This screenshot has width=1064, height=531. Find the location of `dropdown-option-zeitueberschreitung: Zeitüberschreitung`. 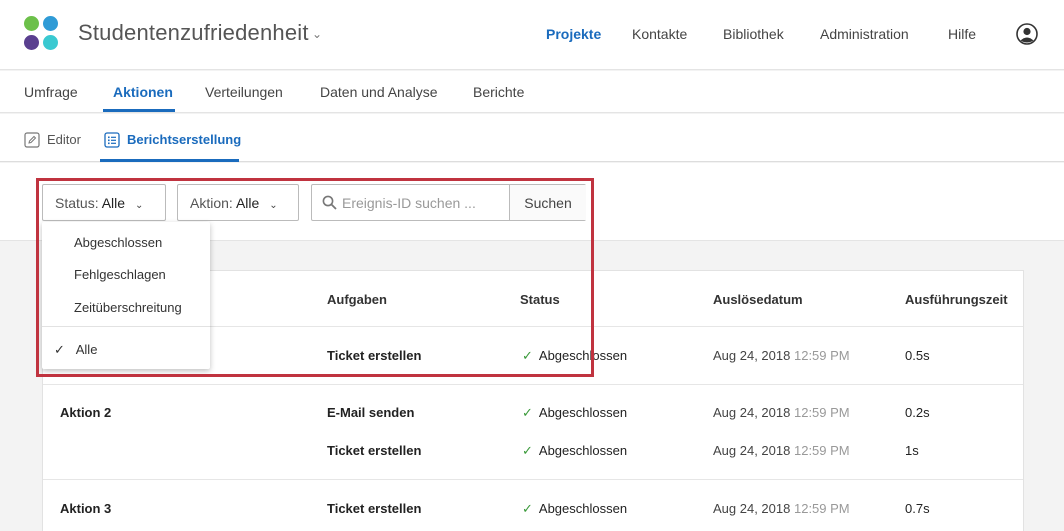

dropdown-option-zeitueberschreitung: Zeitüberschreitung is located at coordinates (128, 307).